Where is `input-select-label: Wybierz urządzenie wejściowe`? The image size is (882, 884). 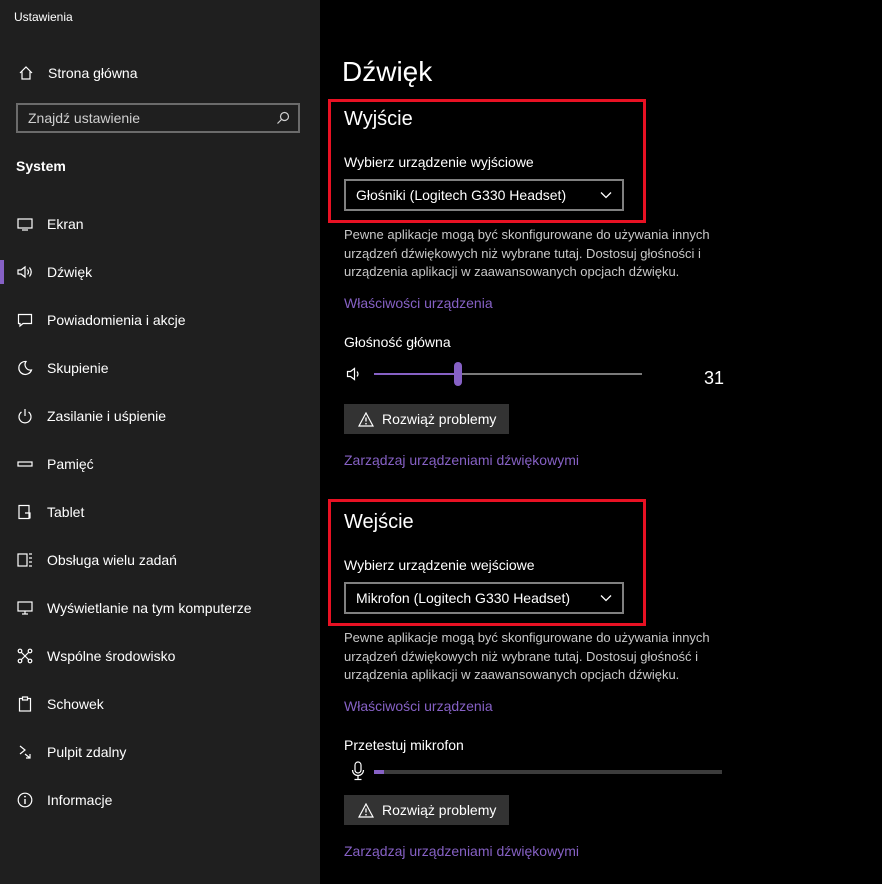 input-select-label: Wybierz urządzenie wejściowe is located at coordinates (439, 565).